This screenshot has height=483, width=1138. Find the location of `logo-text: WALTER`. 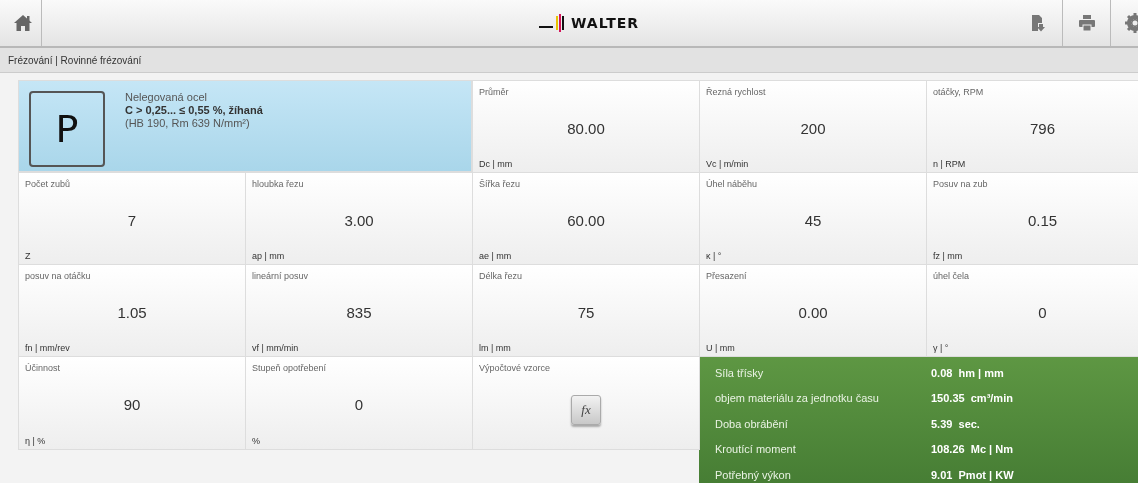

logo-text: WALTER is located at coordinates (605, 23).